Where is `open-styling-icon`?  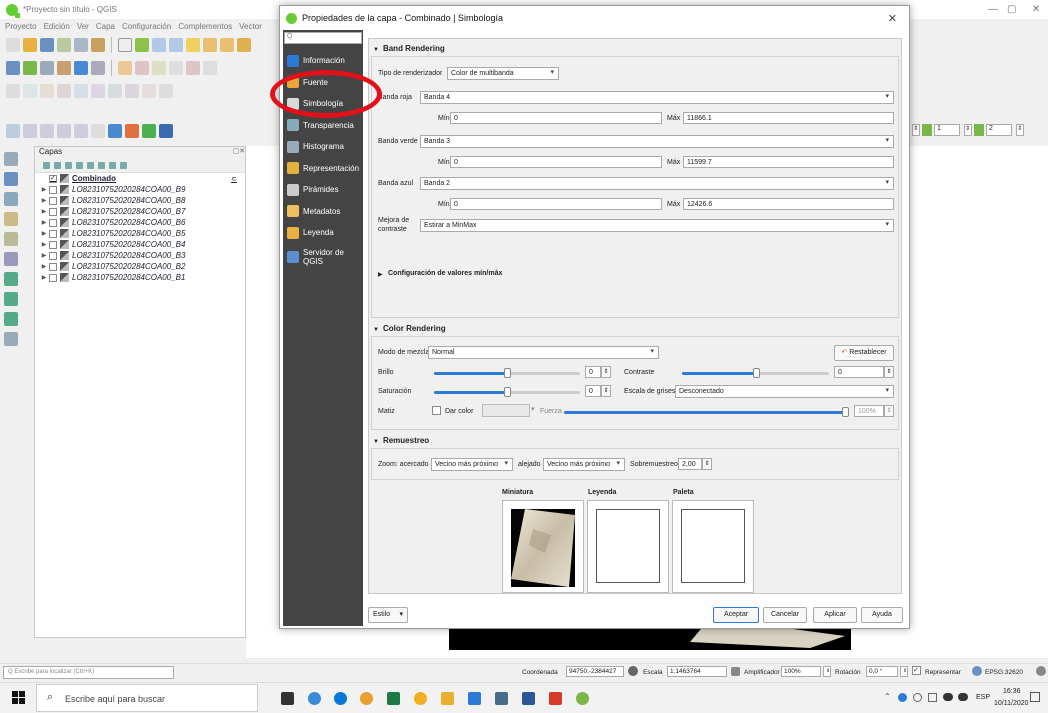
open-styling-icon is located at coordinates (46, 165).